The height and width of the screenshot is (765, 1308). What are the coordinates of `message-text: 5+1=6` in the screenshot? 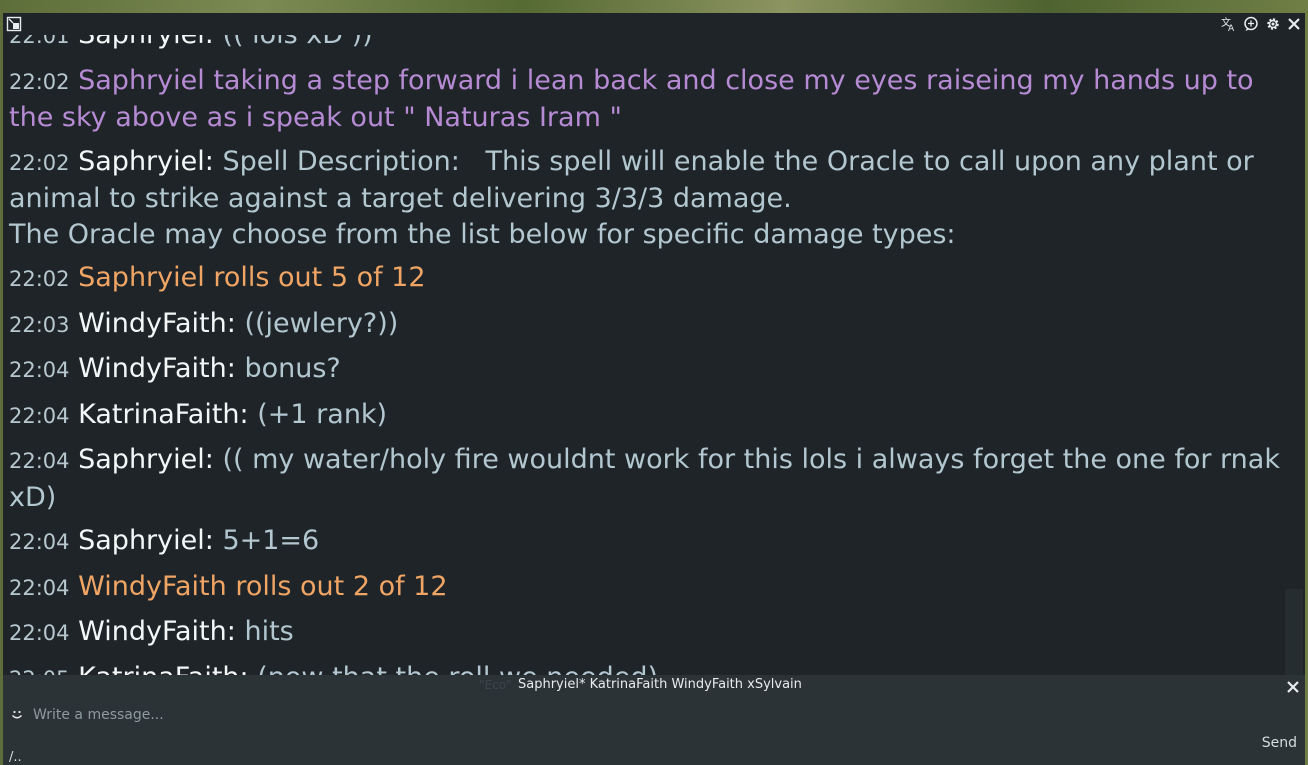 It's located at (271, 540).